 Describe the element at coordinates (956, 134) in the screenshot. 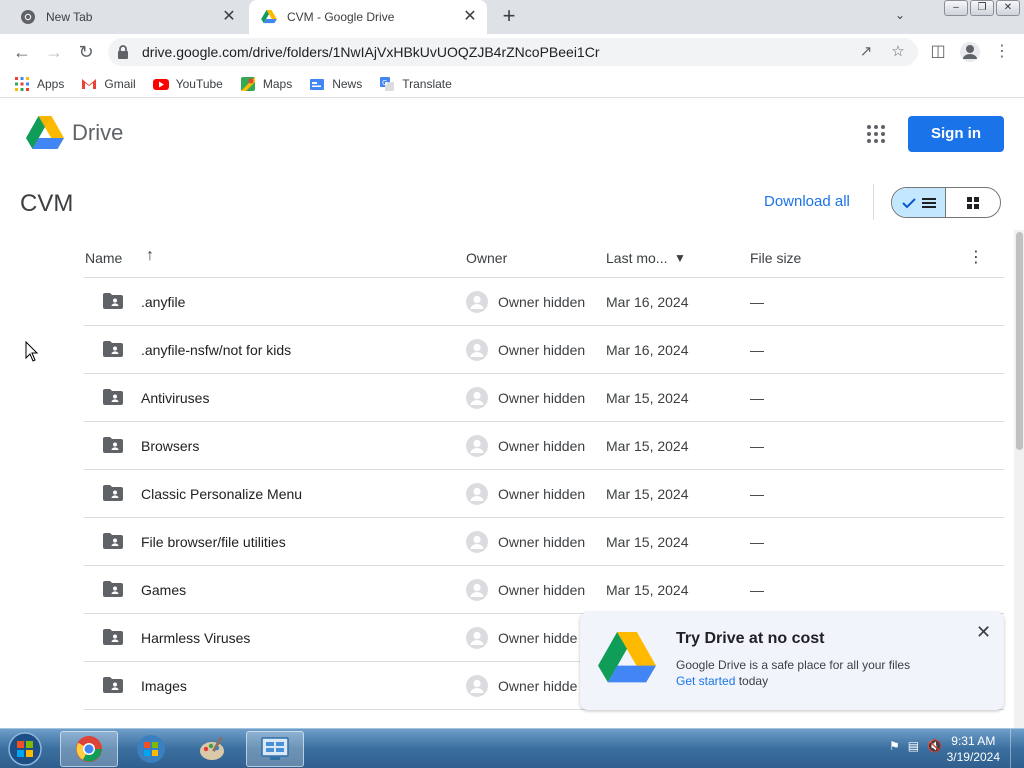

I see `sign-in-button: Sign in` at that location.